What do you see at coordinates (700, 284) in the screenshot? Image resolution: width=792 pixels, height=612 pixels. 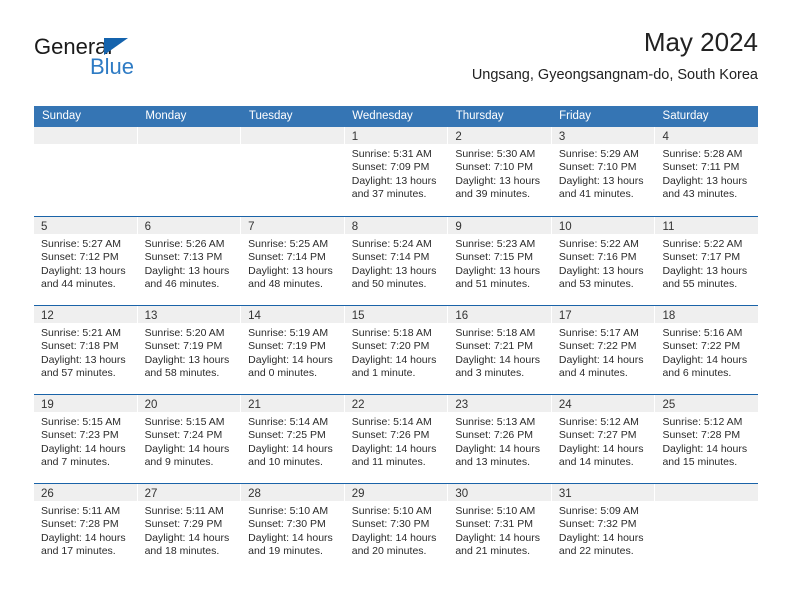 I see `daylight-duration-line2: and 55 minutes.` at bounding box center [700, 284].